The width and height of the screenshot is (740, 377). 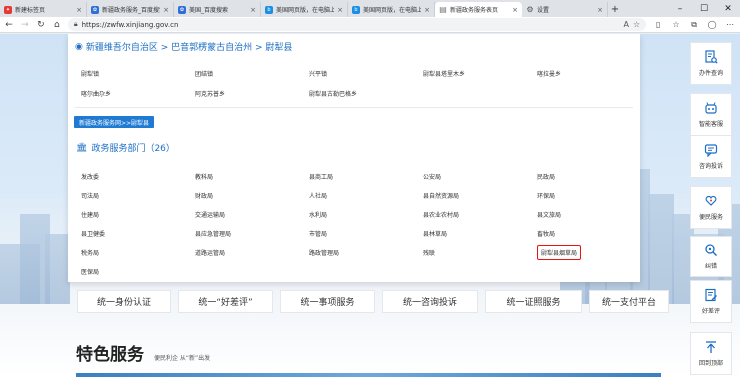 I want to click on bing-icon: b, so click(x=356, y=9).